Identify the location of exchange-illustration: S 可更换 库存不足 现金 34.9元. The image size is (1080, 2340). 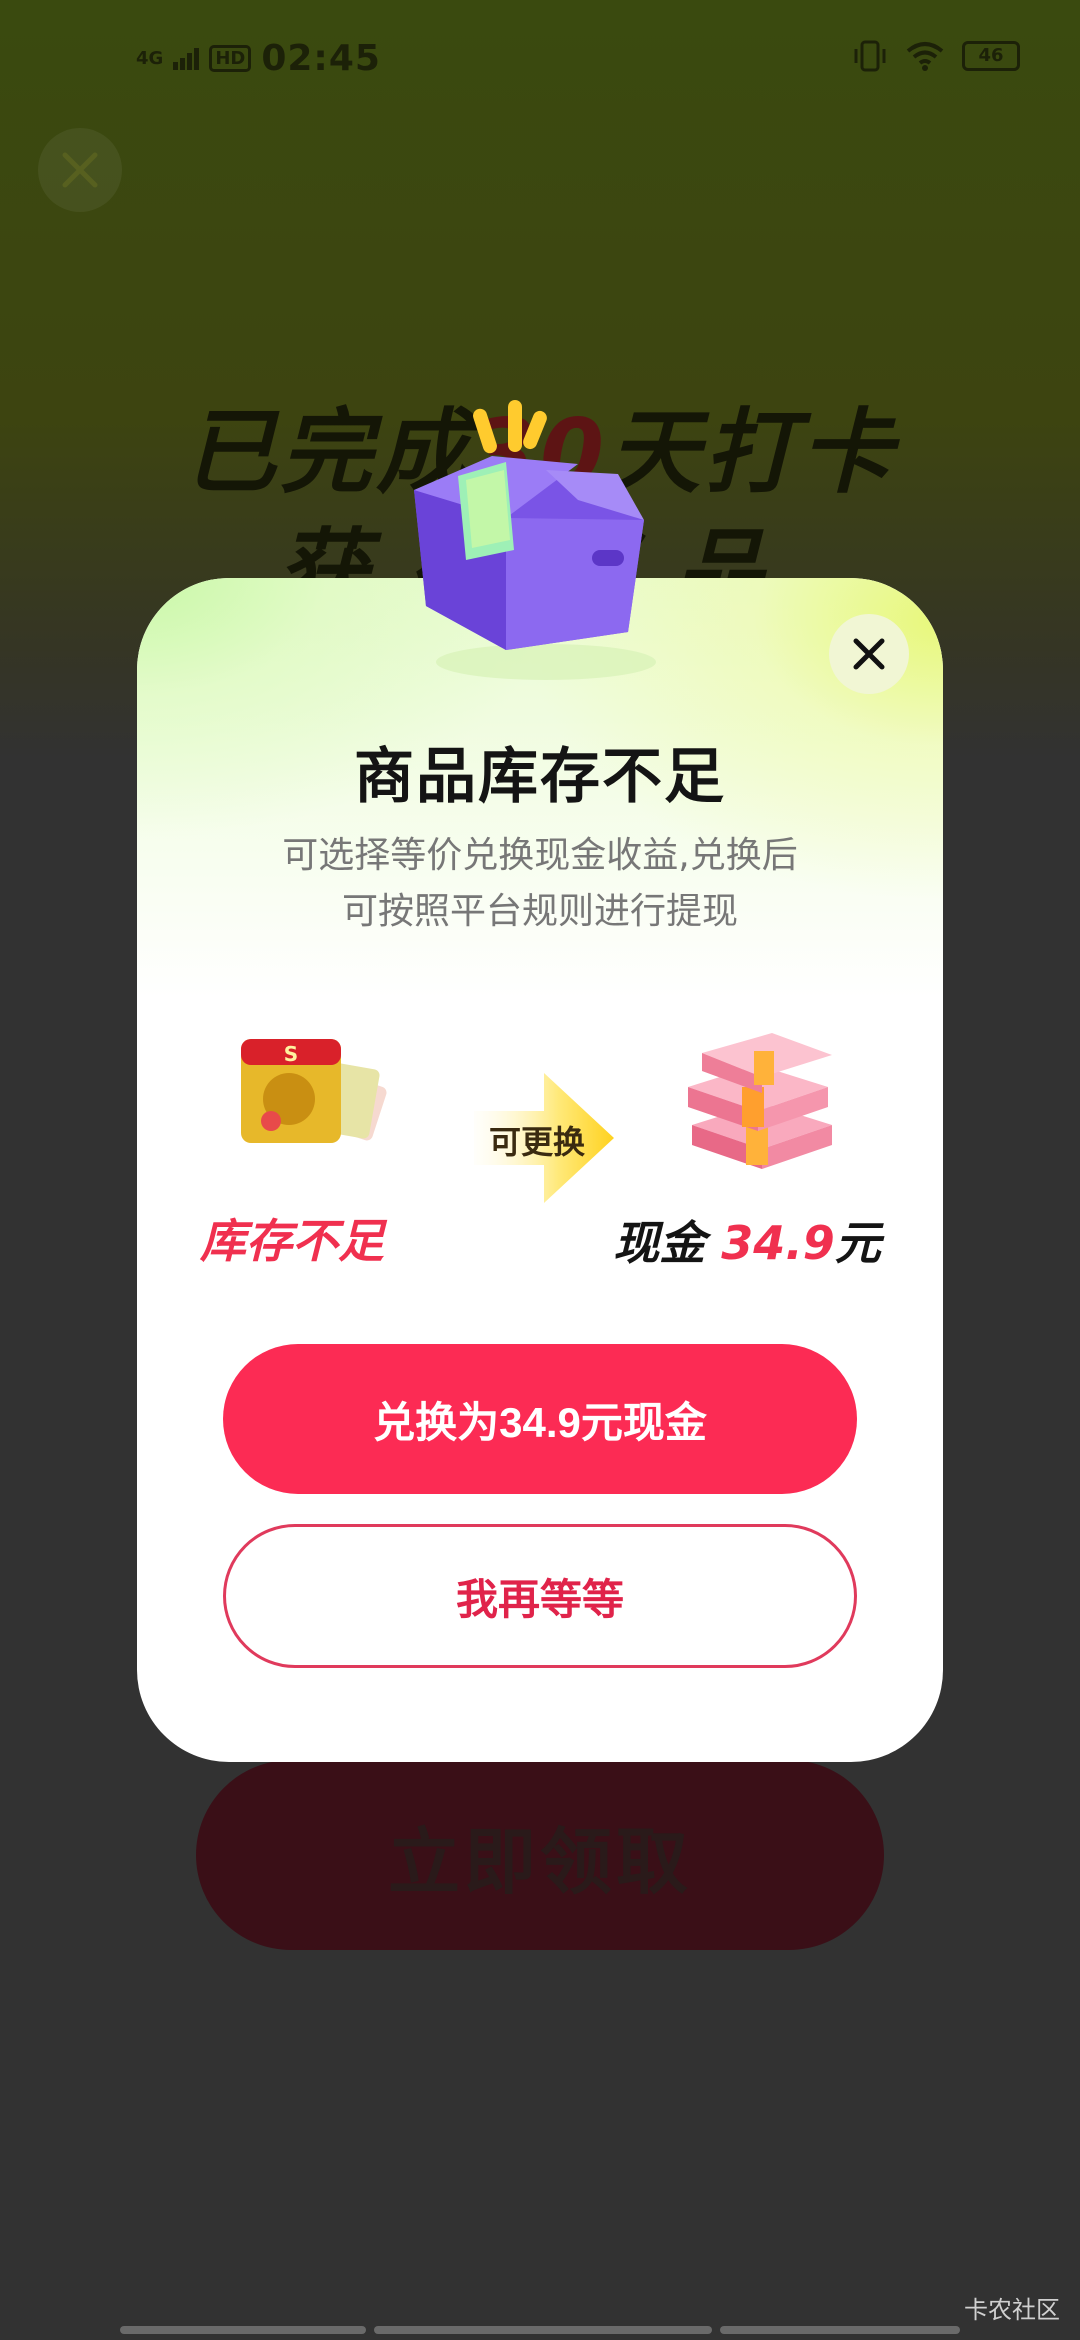
(540, 1193).